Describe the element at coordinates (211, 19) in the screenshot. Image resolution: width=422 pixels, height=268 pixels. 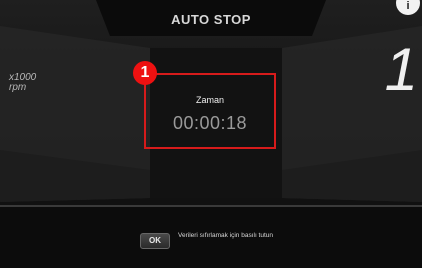
I see `screen-title: AUTO STOP` at that location.